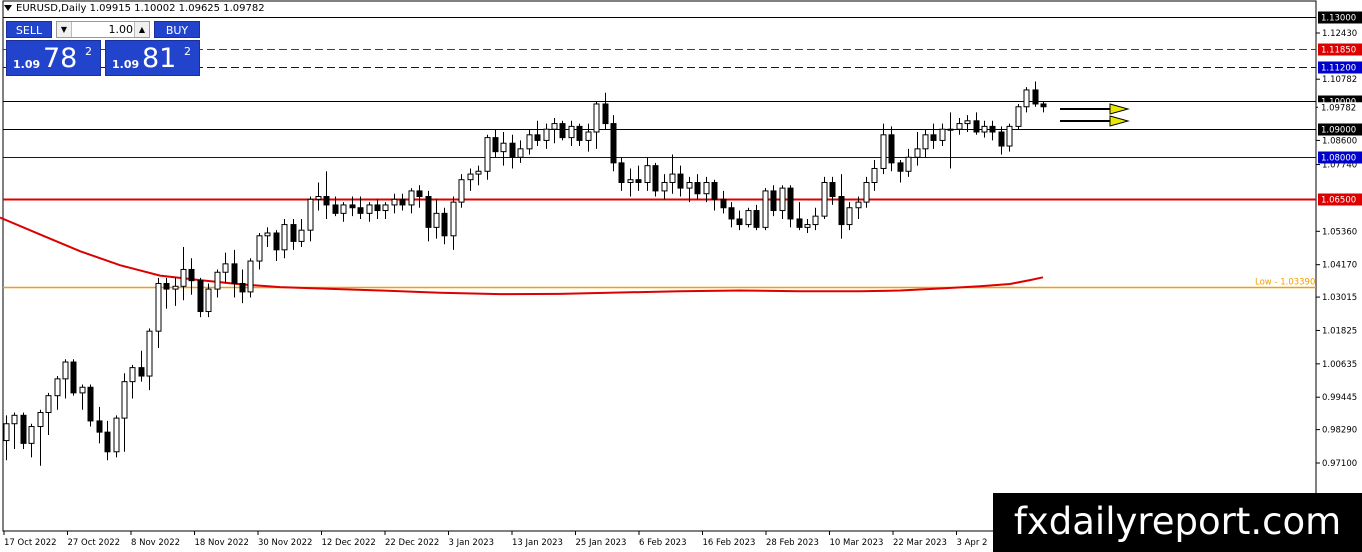 Image resolution: width=1362 pixels, height=552 pixels. I want to click on buy-button: BUY, so click(177, 29).